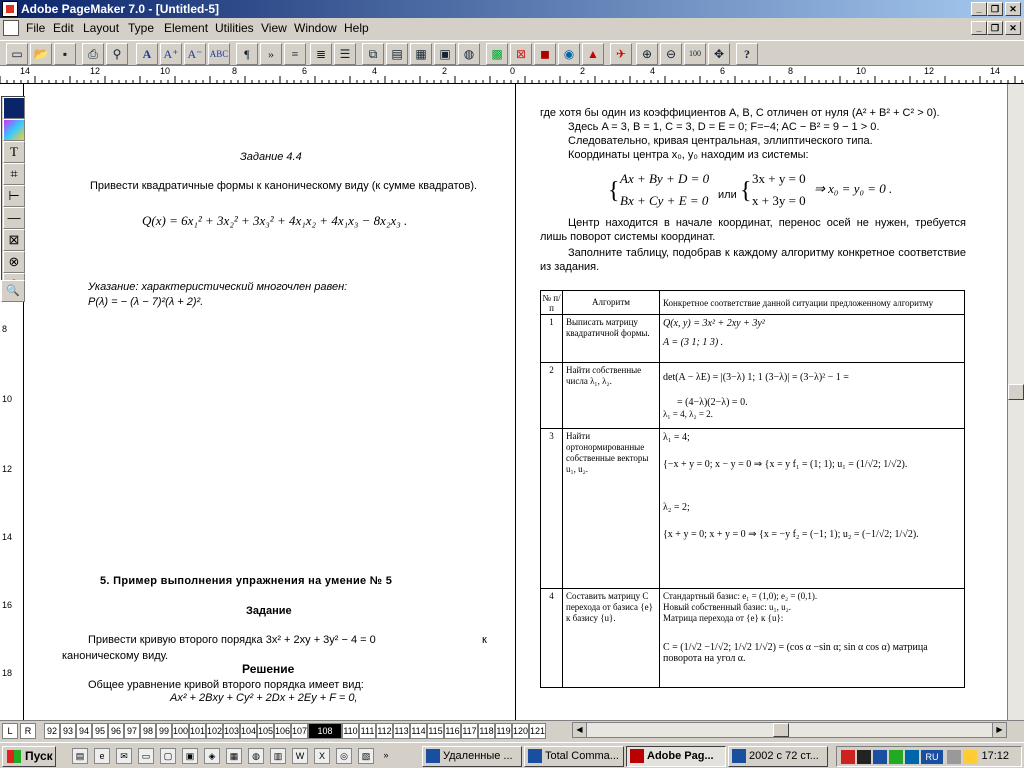 The image size is (1024, 768). Describe the element at coordinates (117, 54) in the screenshot. I see `find-icon: ⚲` at that location.